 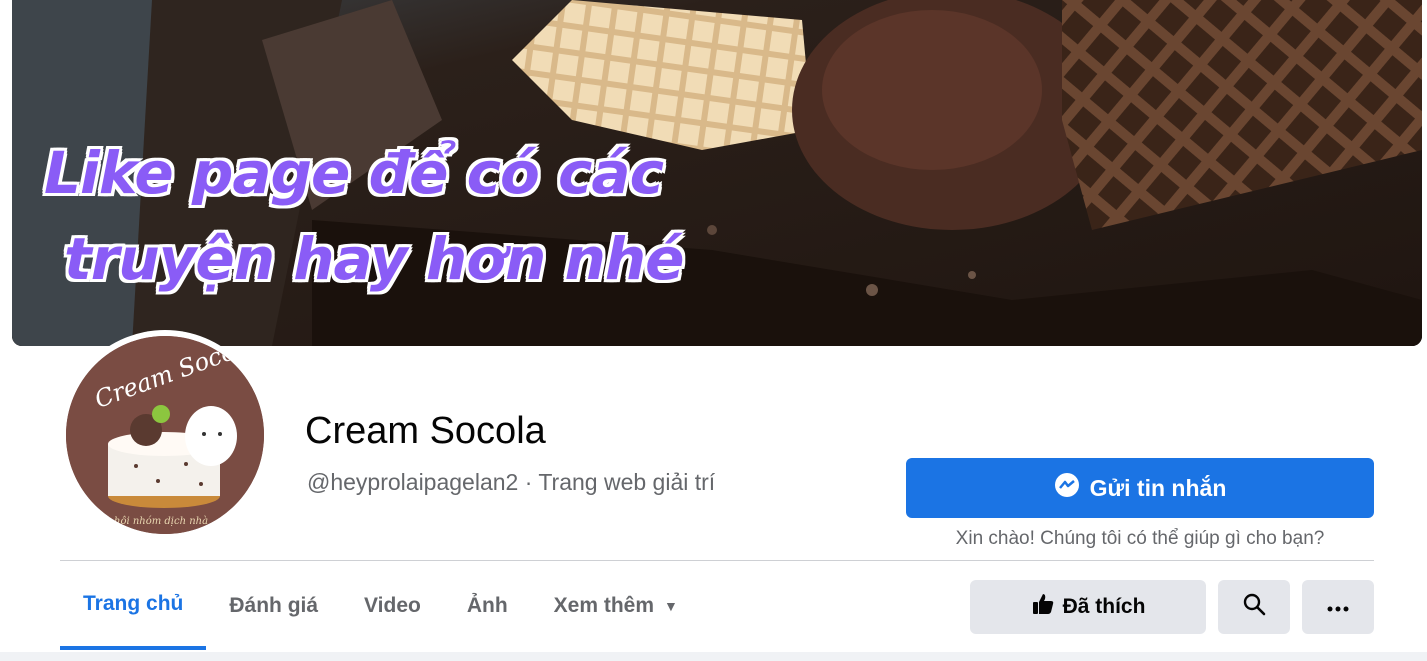 I want to click on tab-photos-label: Ảnh, so click(x=487, y=605).